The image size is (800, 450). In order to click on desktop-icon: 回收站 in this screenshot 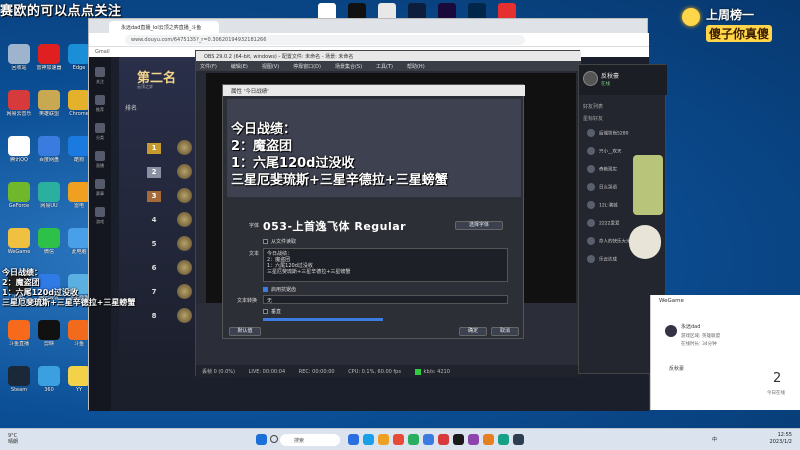, I will do `click(19, 57)`.